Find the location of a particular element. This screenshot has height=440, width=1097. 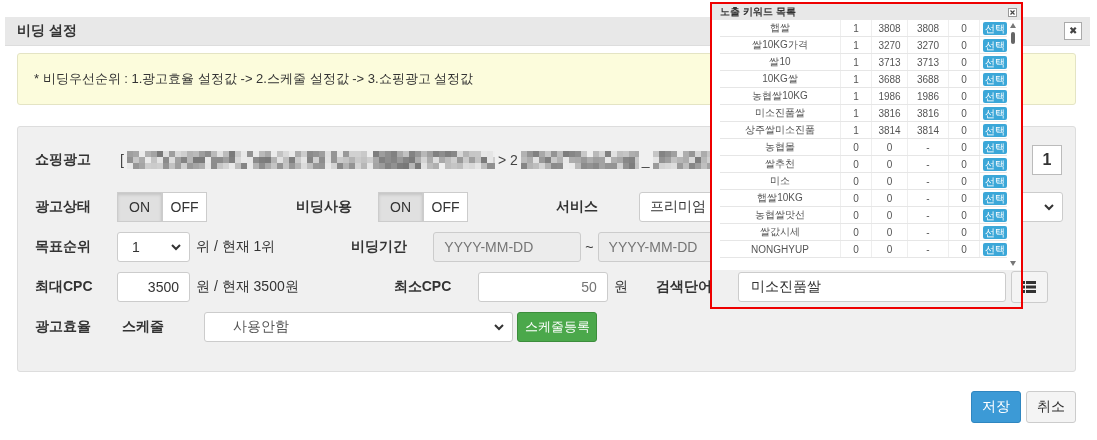

save-button: 저장 is located at coordinates (996, 407).